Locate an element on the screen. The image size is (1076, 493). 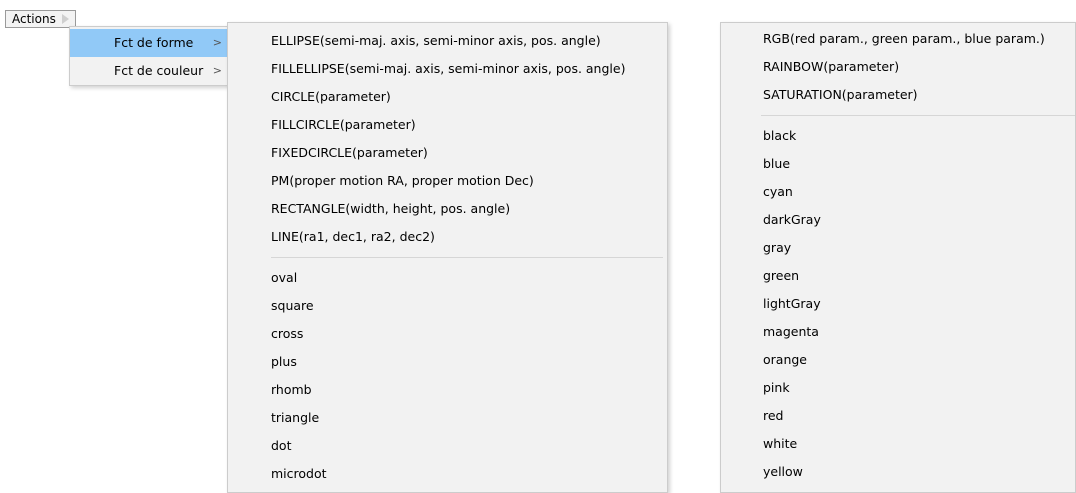
menu-item-yellow: yellow is located at coordinates (898, 472).